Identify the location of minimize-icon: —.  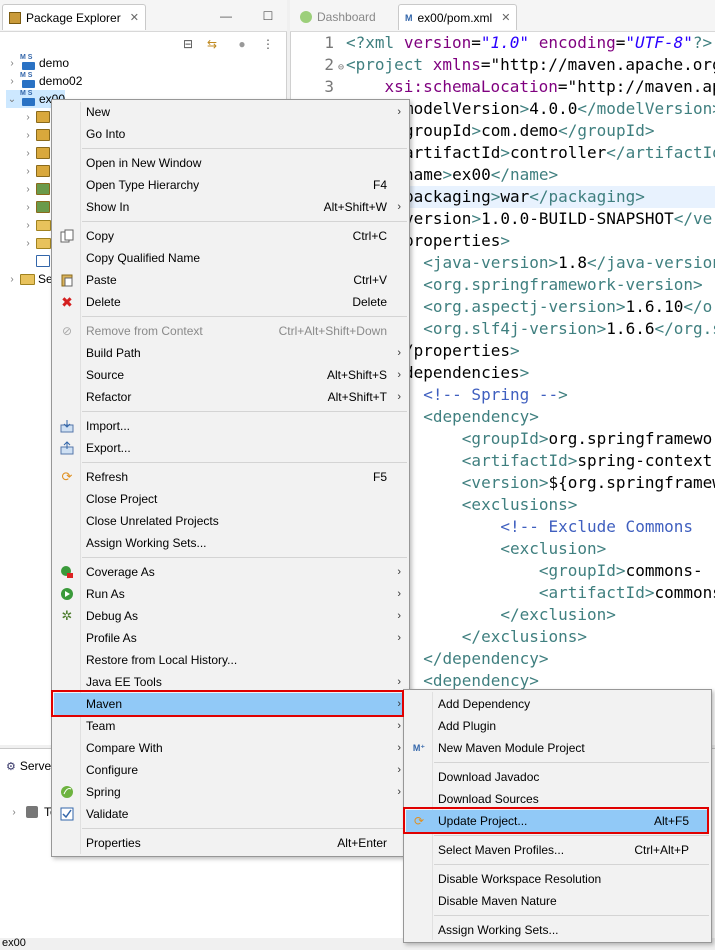
(226, 16).